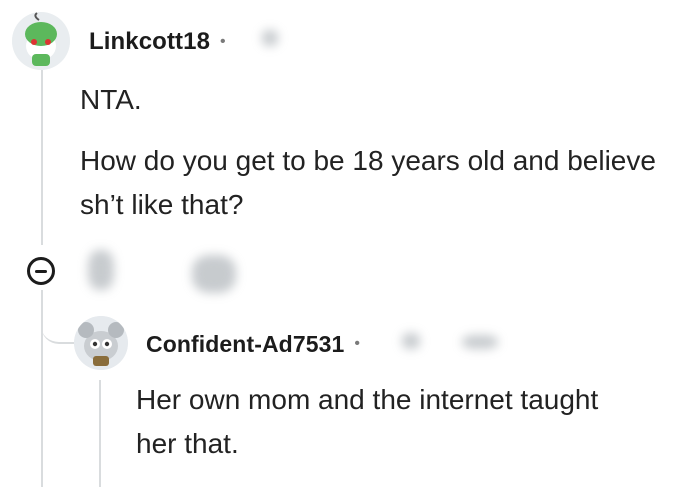 Image resolution: width=700 pixels, height=487 pixels. What do you see at coordinates (100, 433) in the screenshot?
I see `thread-line-reply` at bounding box center [100, 433].